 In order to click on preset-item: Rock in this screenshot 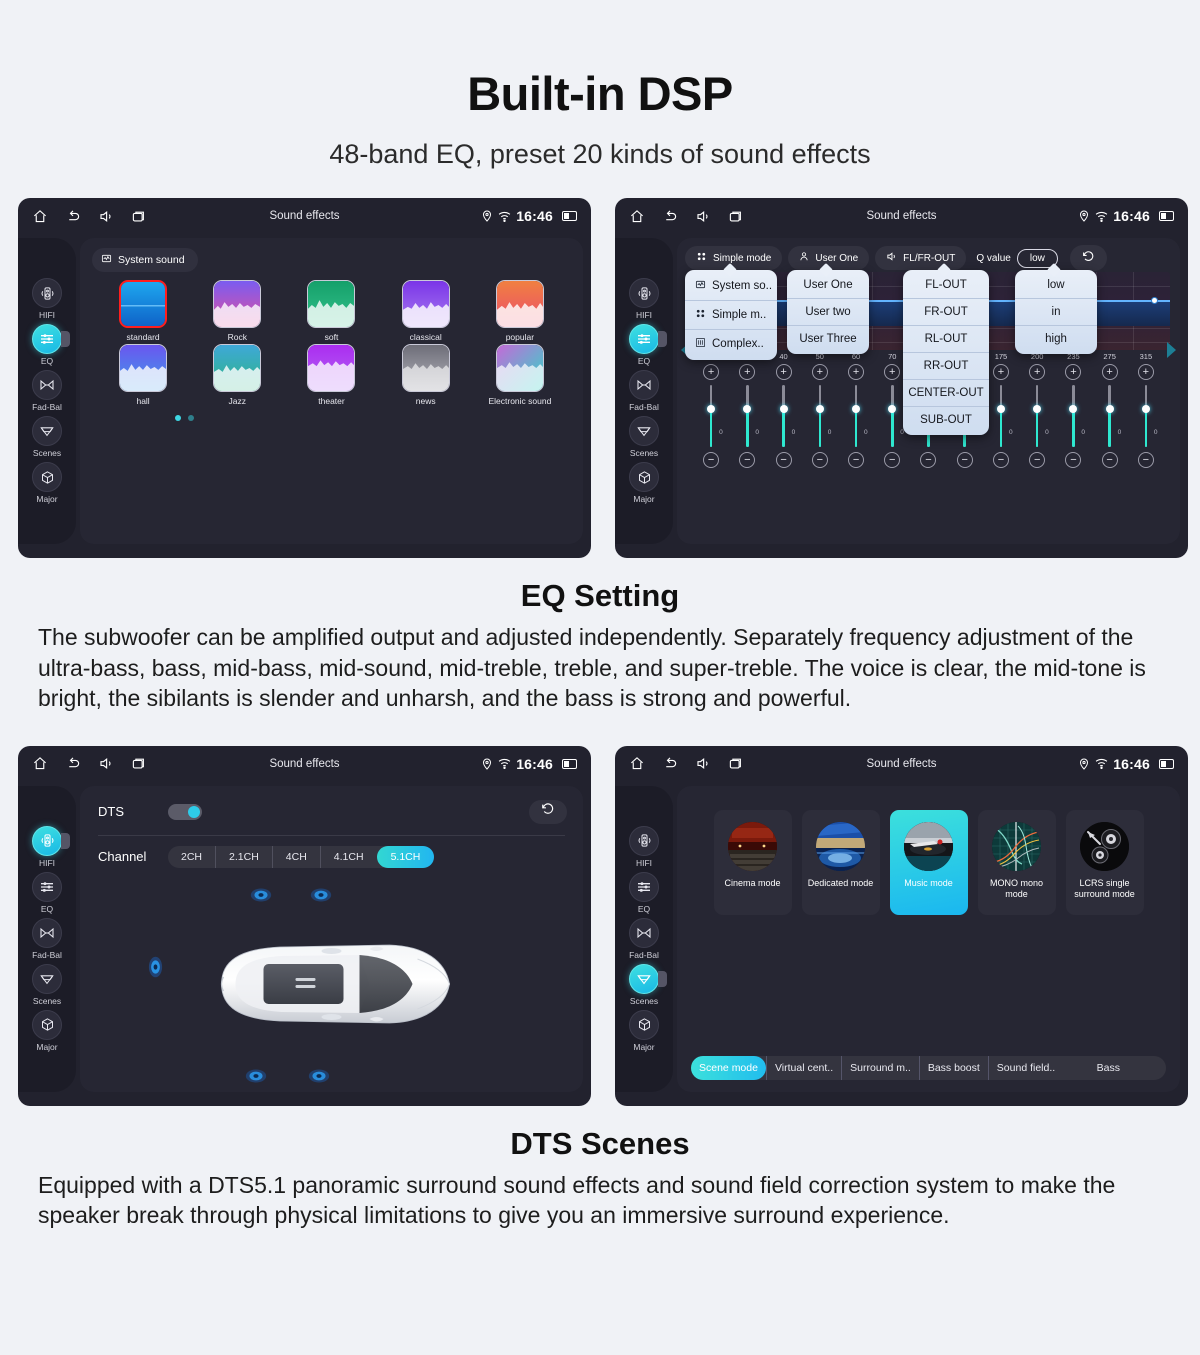, I will do `click(237, 311)`.